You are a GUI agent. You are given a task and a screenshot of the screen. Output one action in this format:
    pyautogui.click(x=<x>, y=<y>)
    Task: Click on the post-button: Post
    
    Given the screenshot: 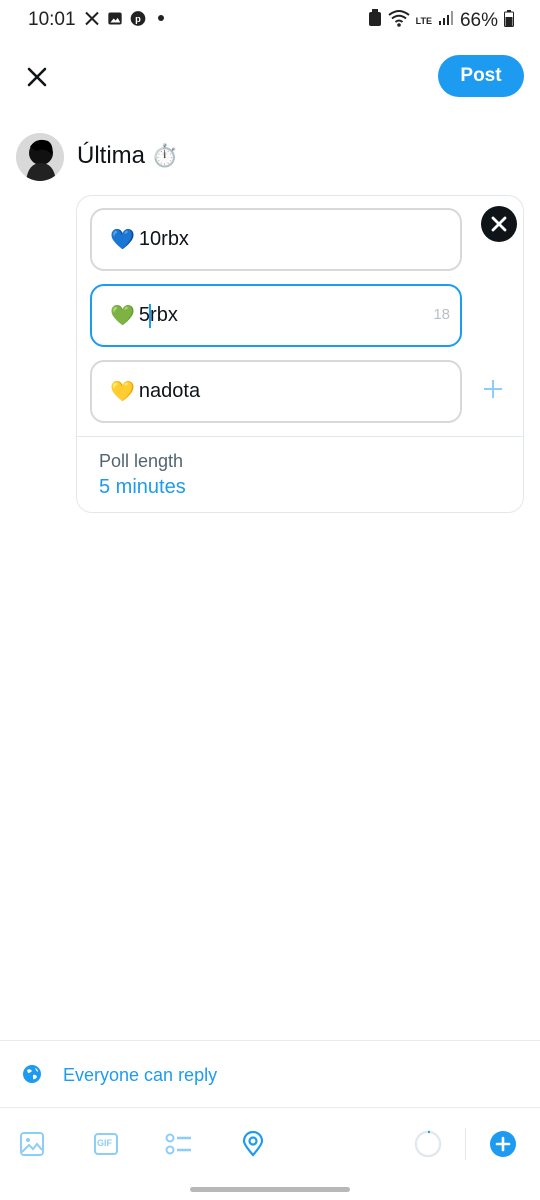 What is the action you would take?
    pyautogui.click(x=481, y=76)
    